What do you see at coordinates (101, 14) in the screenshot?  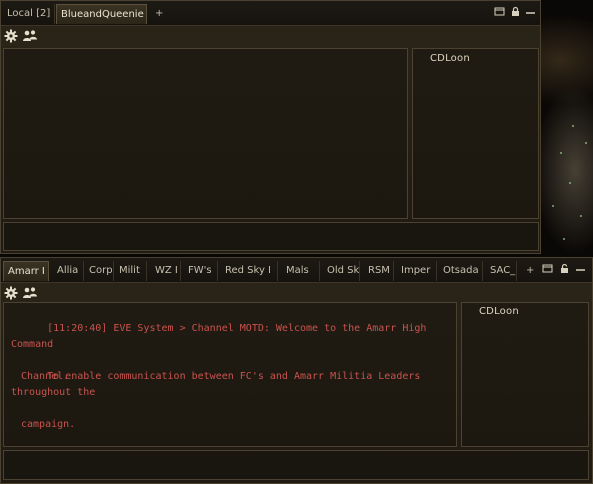 I see `tab-blueandqueenie: BlueandQueenie` at bounding box center [101, 14].